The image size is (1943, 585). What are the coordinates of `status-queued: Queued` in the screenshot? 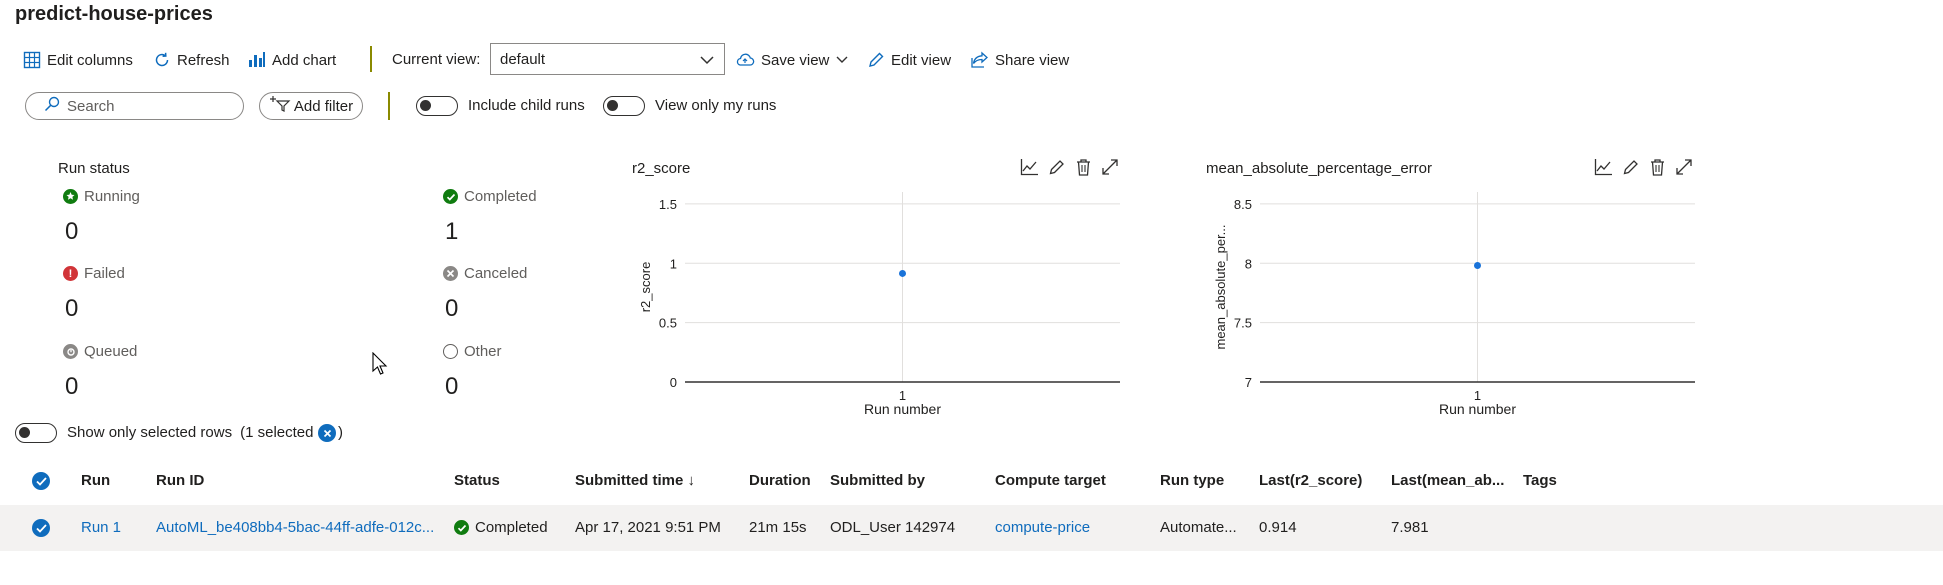 It's located at (100, 351).